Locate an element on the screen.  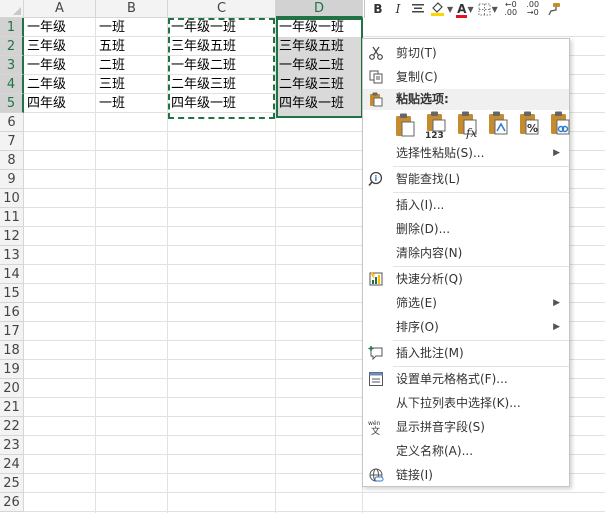
column-header-d: D is located at coordinates (319, 9).